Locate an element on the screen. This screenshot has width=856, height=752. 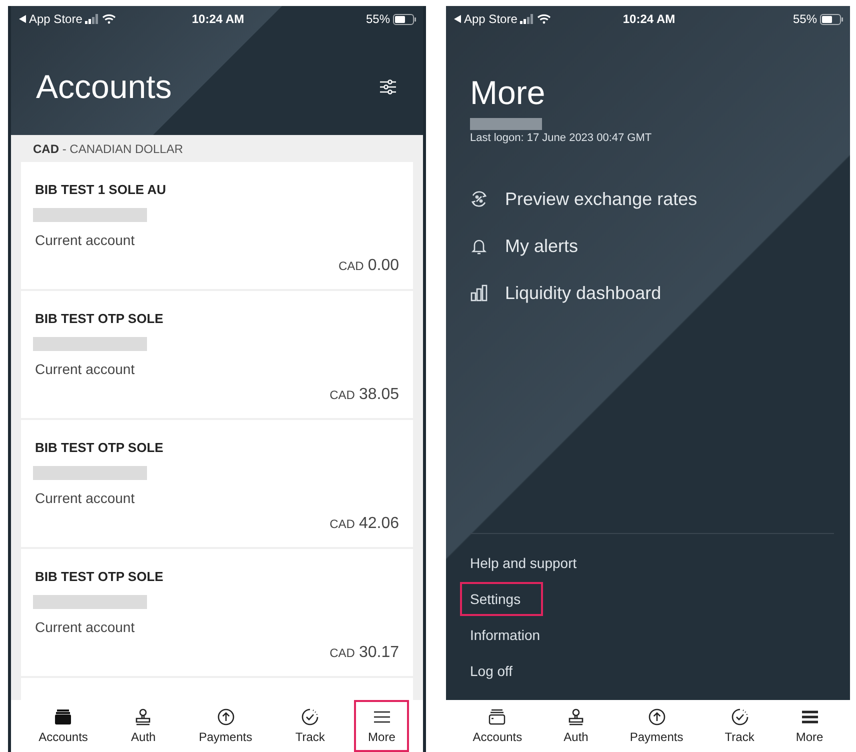
last-logon-text: Last logon: 17 June 2023 00:47 GMT is located at coordinates (561, 138).